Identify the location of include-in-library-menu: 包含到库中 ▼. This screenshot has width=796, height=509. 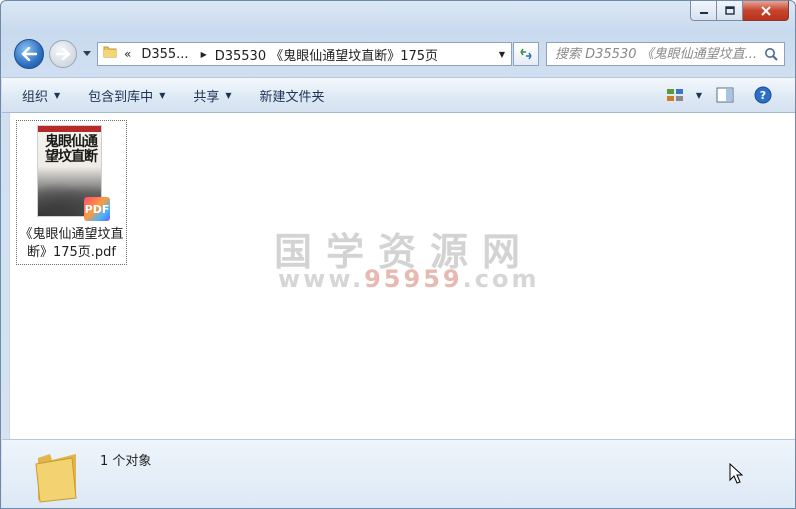
(126, 95).